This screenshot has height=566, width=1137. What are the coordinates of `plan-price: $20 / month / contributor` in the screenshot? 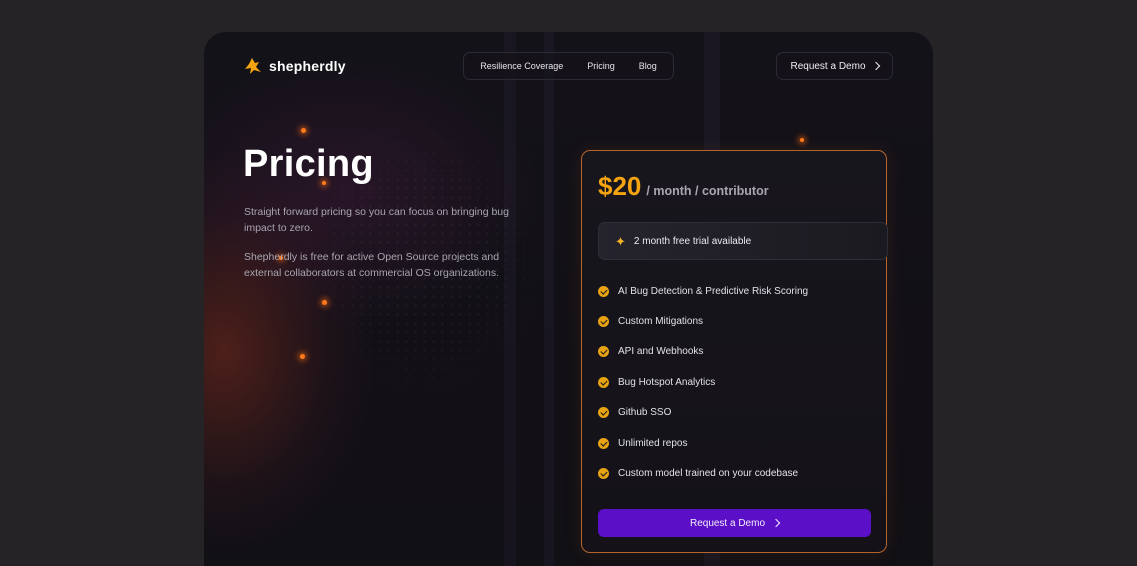 It's located at (683, 186).